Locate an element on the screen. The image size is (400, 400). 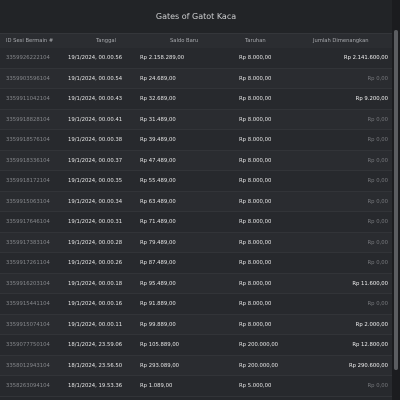
session-date: 19/1/2024, 00.00.35 is located at coordinates (95, 181).